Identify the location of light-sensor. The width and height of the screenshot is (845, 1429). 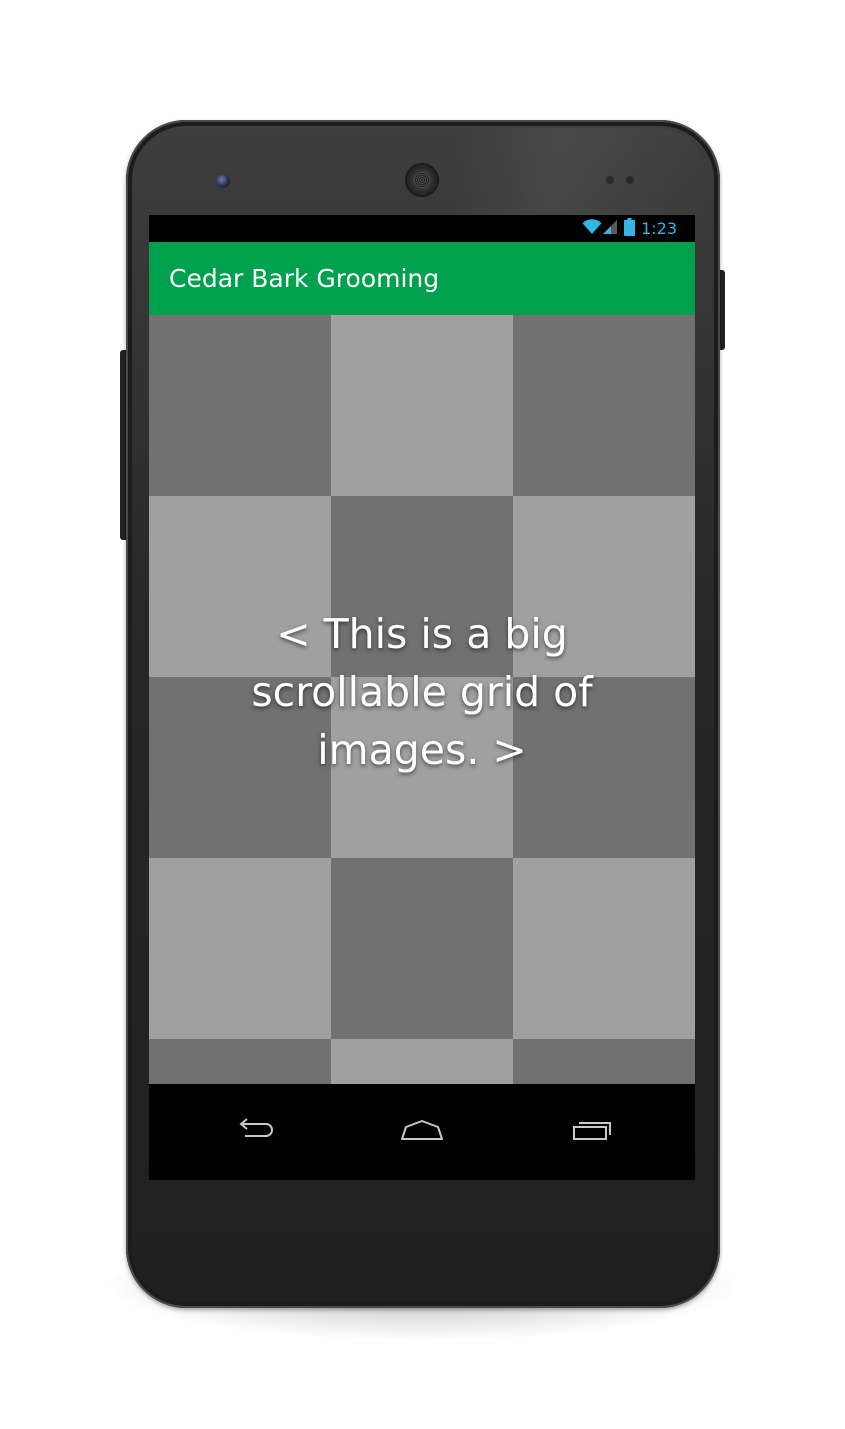
(630, 180).